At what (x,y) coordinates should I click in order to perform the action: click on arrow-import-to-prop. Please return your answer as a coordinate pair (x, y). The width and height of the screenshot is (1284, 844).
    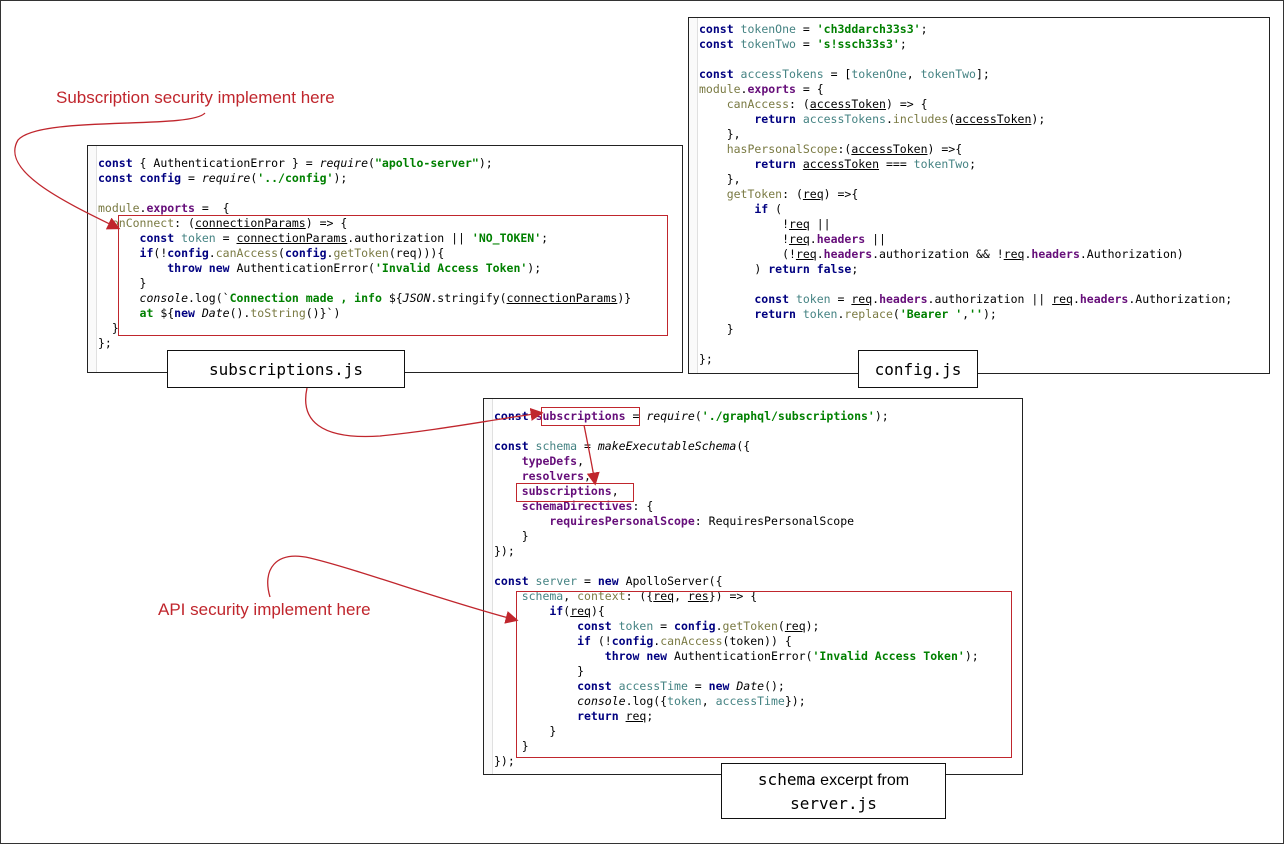
    Looking at the image, I should click on (591, 455).